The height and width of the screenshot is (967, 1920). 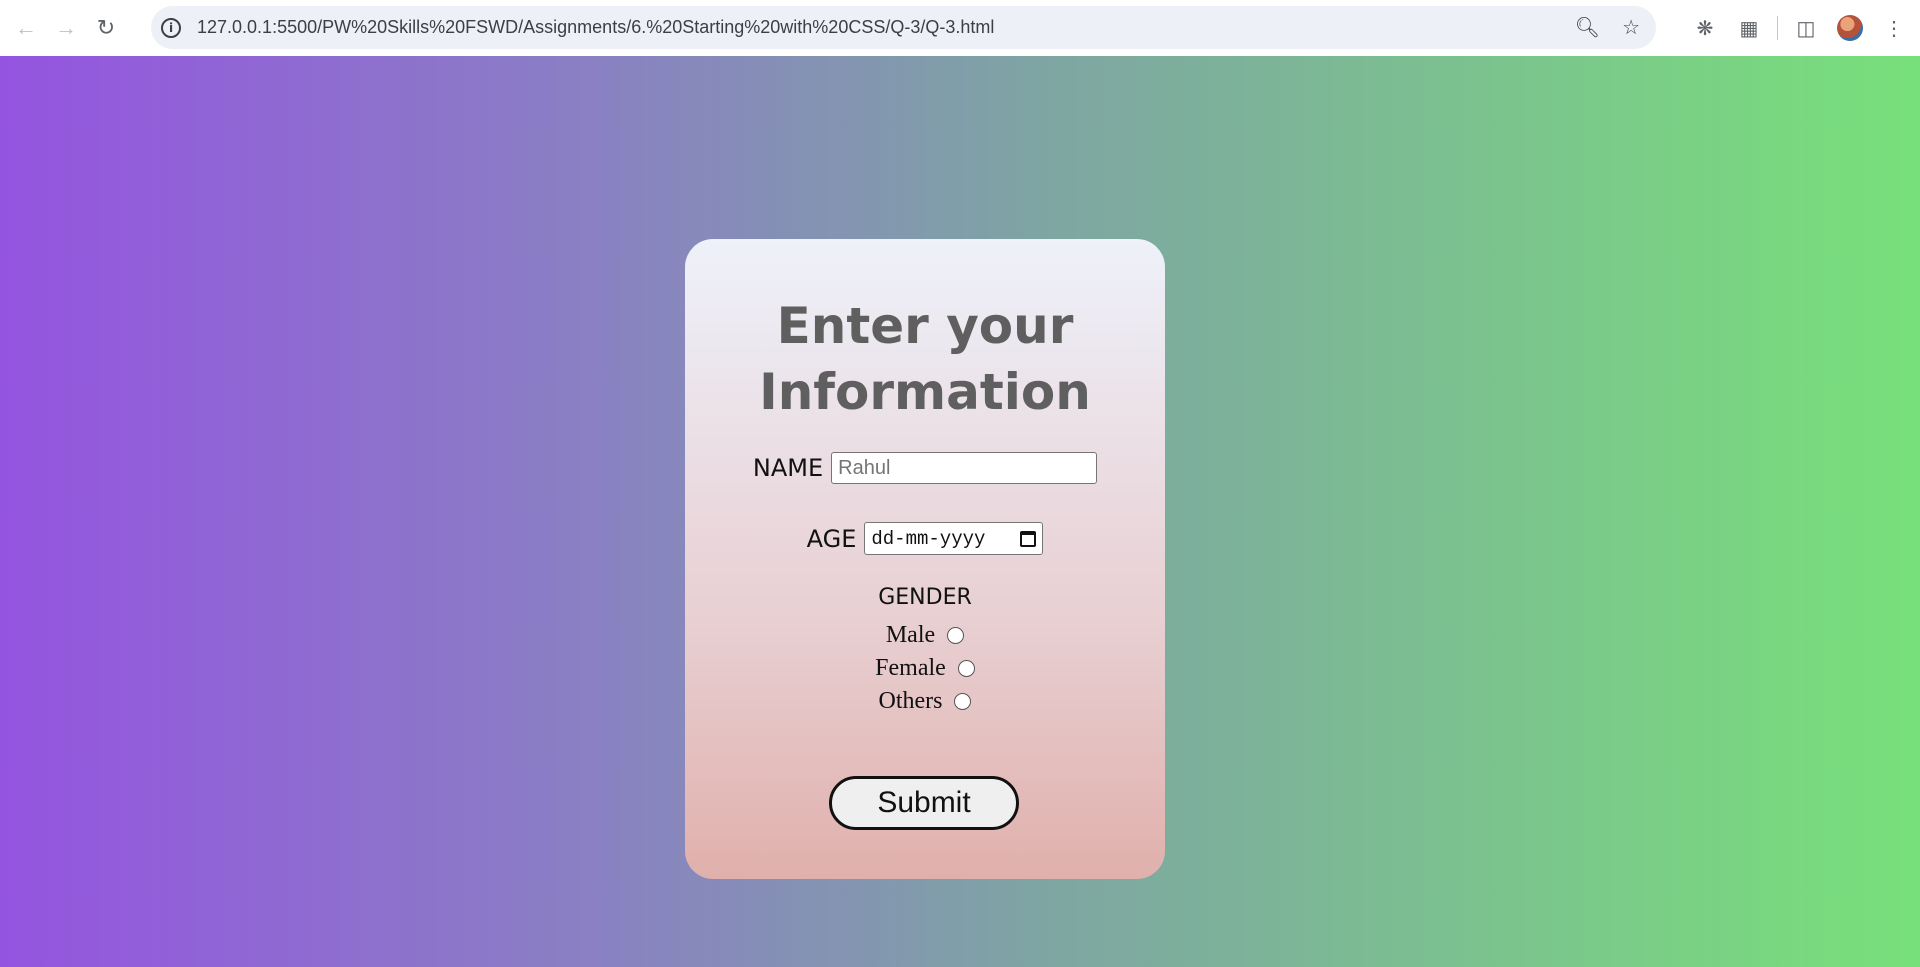 I want to click on profile-avatar, so click(x=1850, y=28).